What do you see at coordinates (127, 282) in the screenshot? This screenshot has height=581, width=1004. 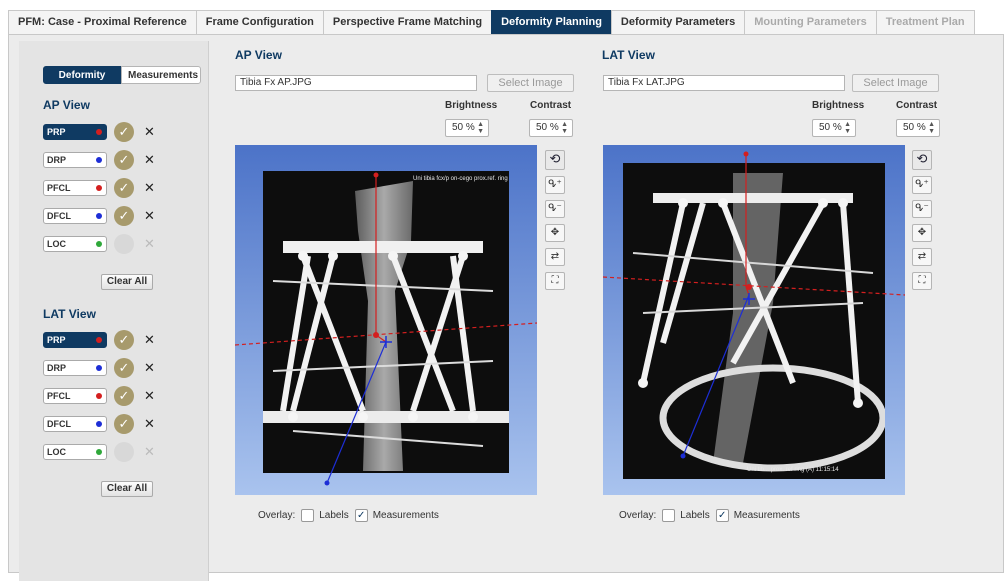 I see `ap-clear-all-button: Clear All` at bounding box center [127, 282].